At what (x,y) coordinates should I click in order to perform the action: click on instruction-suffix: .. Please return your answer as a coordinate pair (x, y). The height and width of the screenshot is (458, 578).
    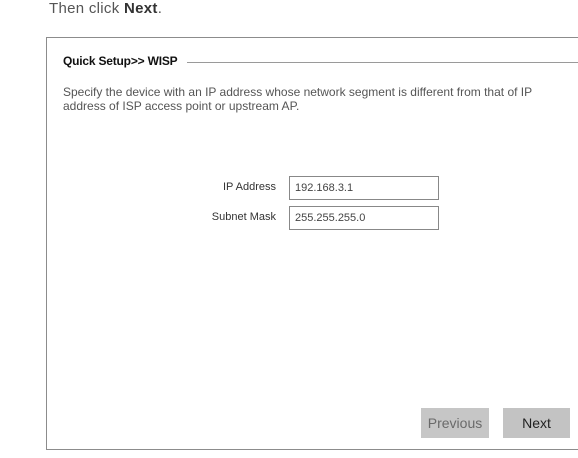
    Looking at the image, I should click on (160, 8).